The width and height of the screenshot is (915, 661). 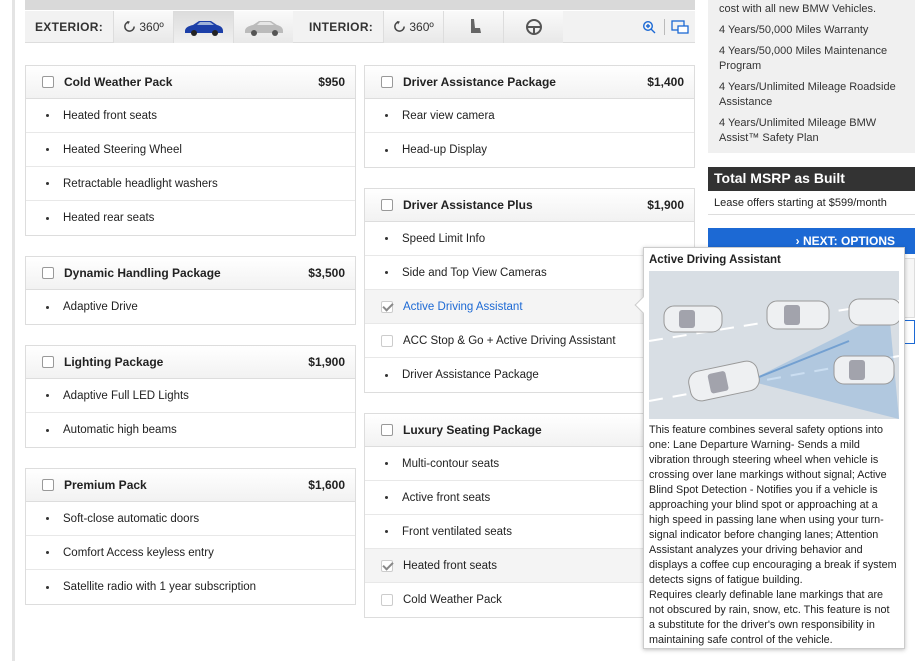 I want to click on package-header: Driver Assistance Plus $1,900, so click(x=529, y=205).